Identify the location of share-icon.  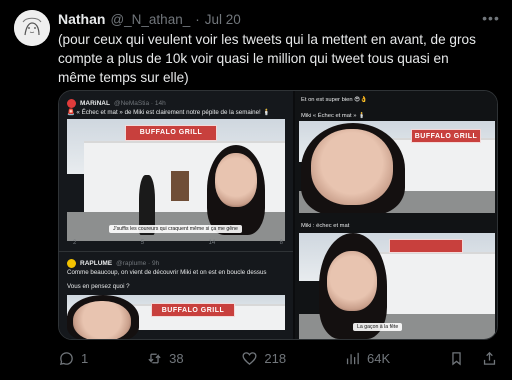
(489, 358).